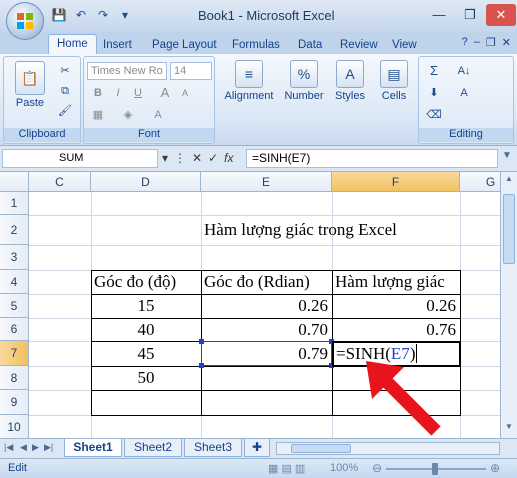 The image size is (517, 478). What do you see at coordinates (14, 402) in the screenshot?
I see `row-header-9: 9` at bounding box center [14, 402].